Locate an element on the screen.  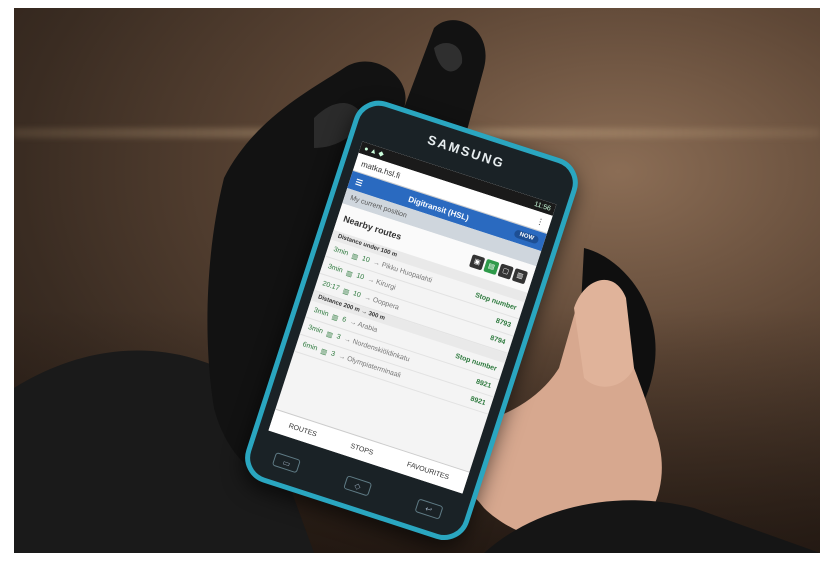
stop-number: 8794 is located at coordinates (498, 340).